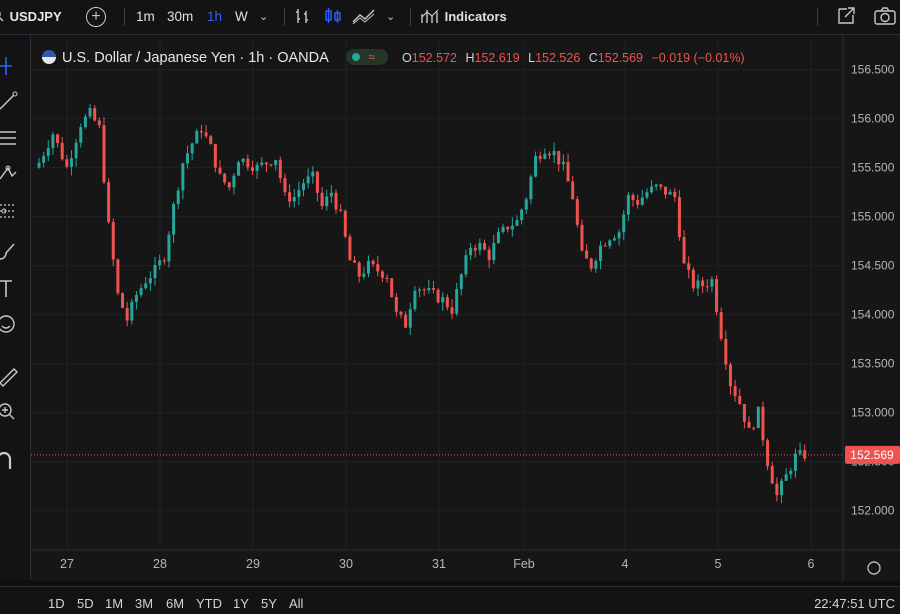  What do you see at coordinates (464, 17) in the screenshot?
I see `indicators-button: Indicators` at bounding box center [464, 17].